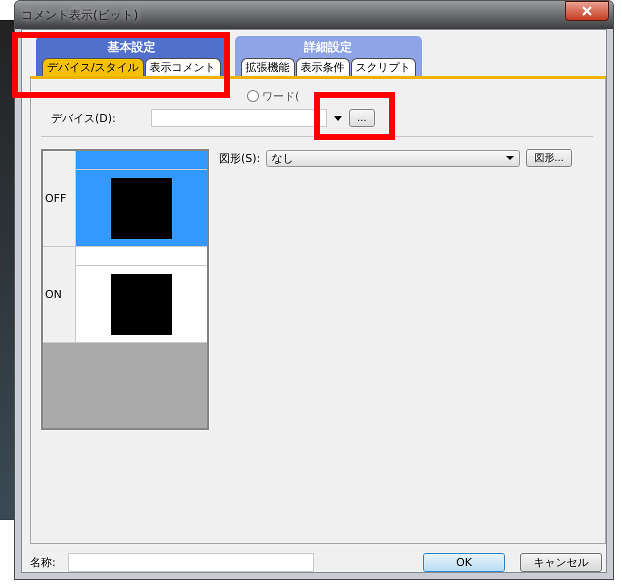 This screenshot has width=622, height=584. What do you see at coordinates (383, 67) in the screenshot?
I see `tab: スクリプト` at bounding box center [383, 67].